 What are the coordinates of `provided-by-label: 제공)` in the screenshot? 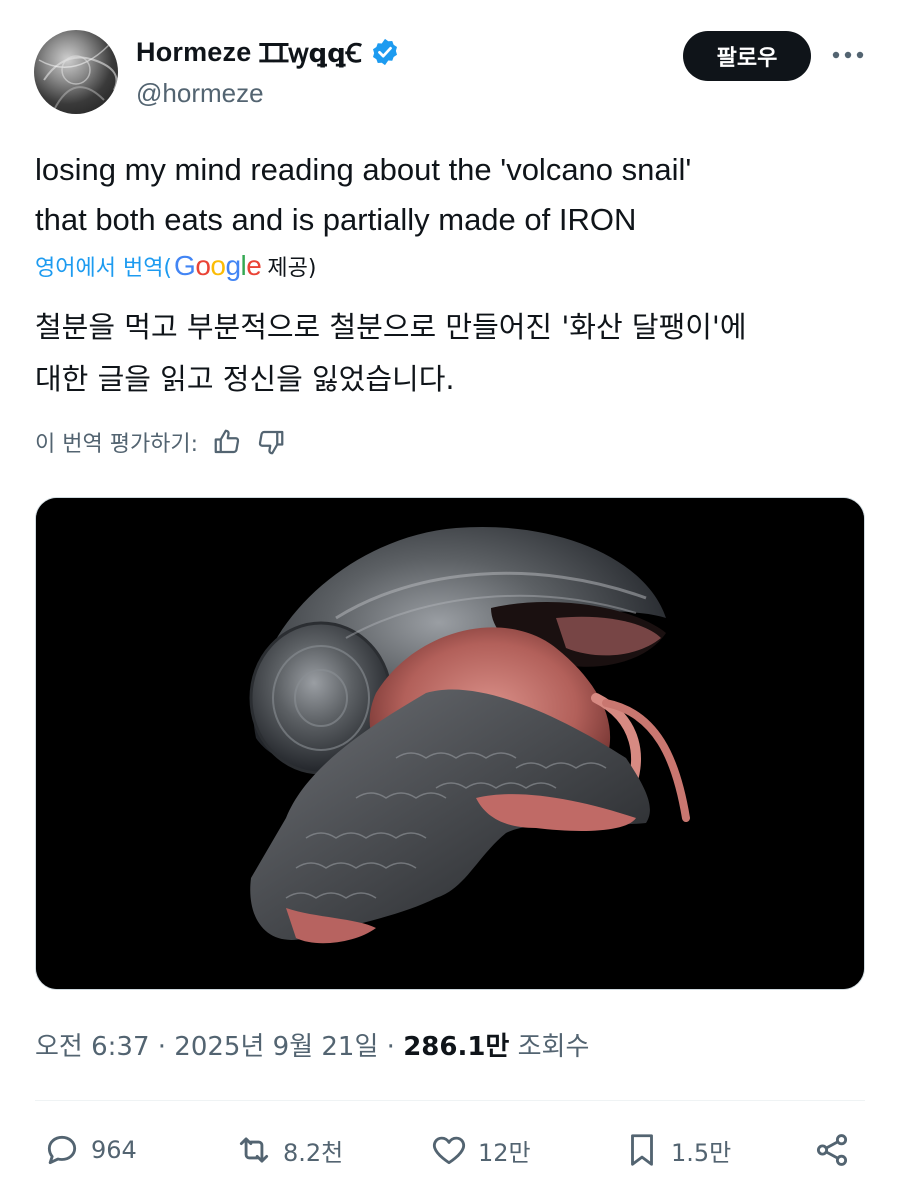 It's located at (292, 268).